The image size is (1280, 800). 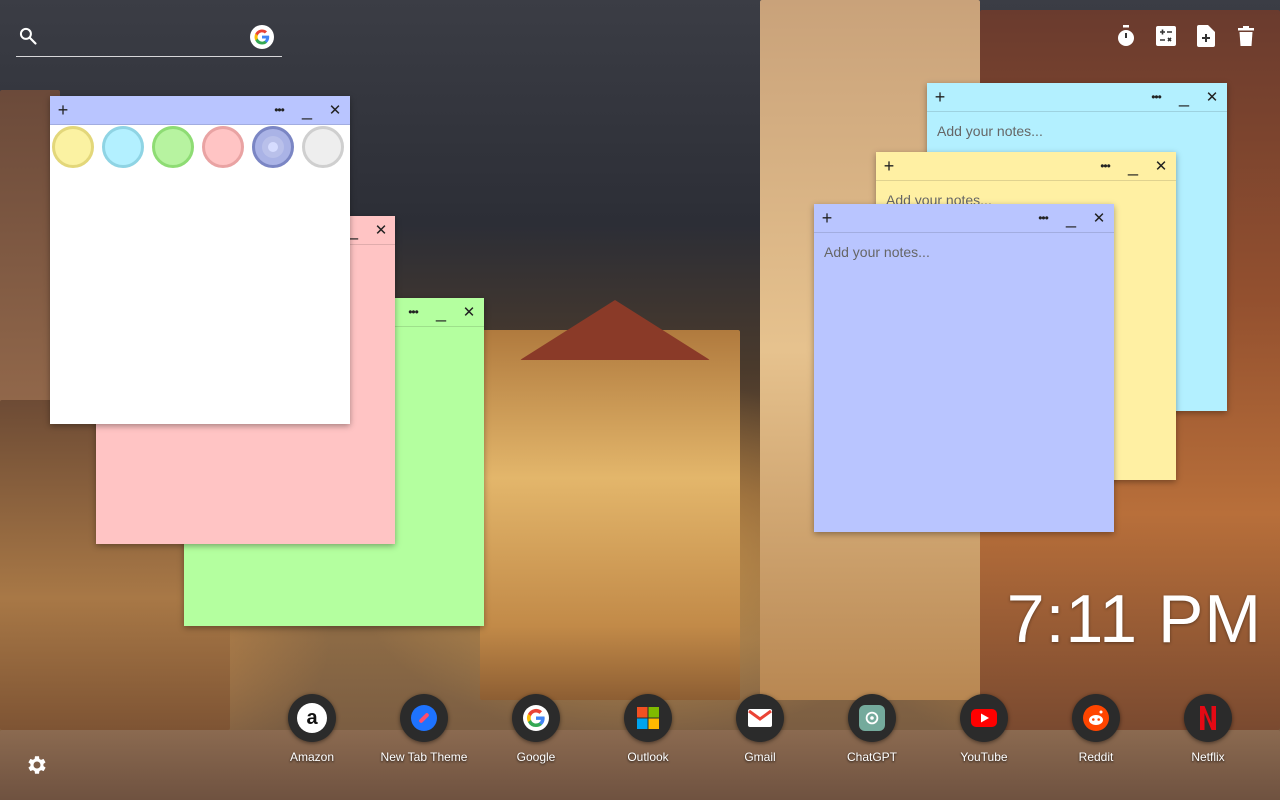 What do you see at coordinates (536, 757) in the screenshot?
I see `shortcut-label: Google` at bounding box center [536, 757].